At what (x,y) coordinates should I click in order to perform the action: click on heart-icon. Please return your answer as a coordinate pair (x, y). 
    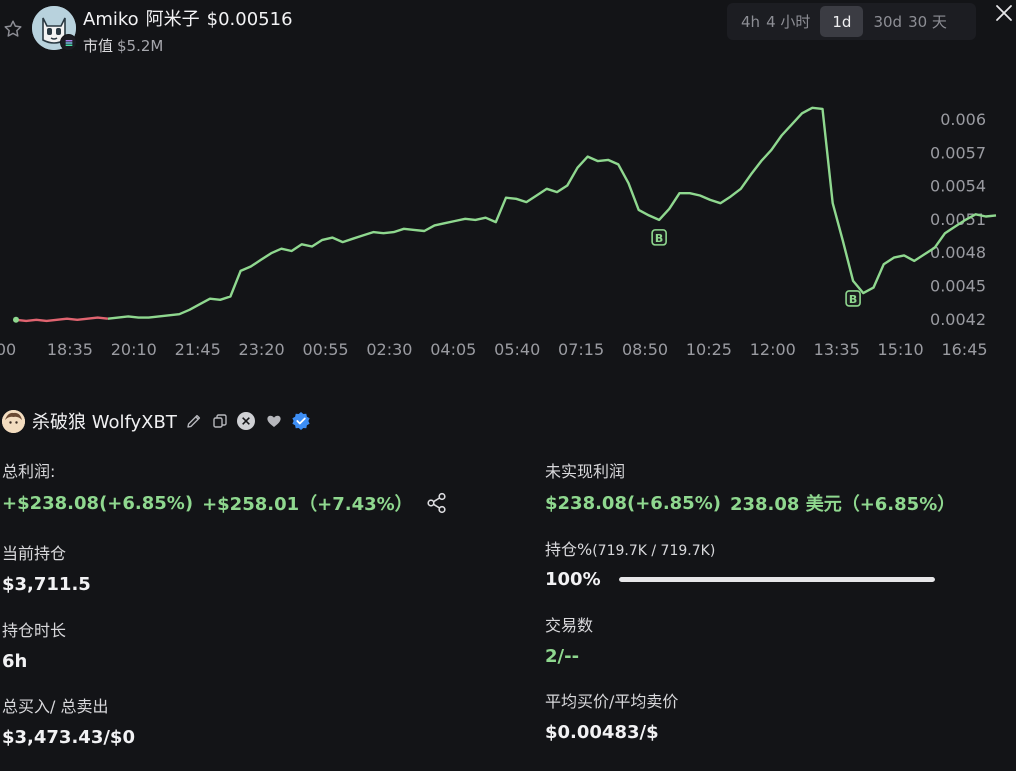
    Looking at the image, I should click on (274, 421).